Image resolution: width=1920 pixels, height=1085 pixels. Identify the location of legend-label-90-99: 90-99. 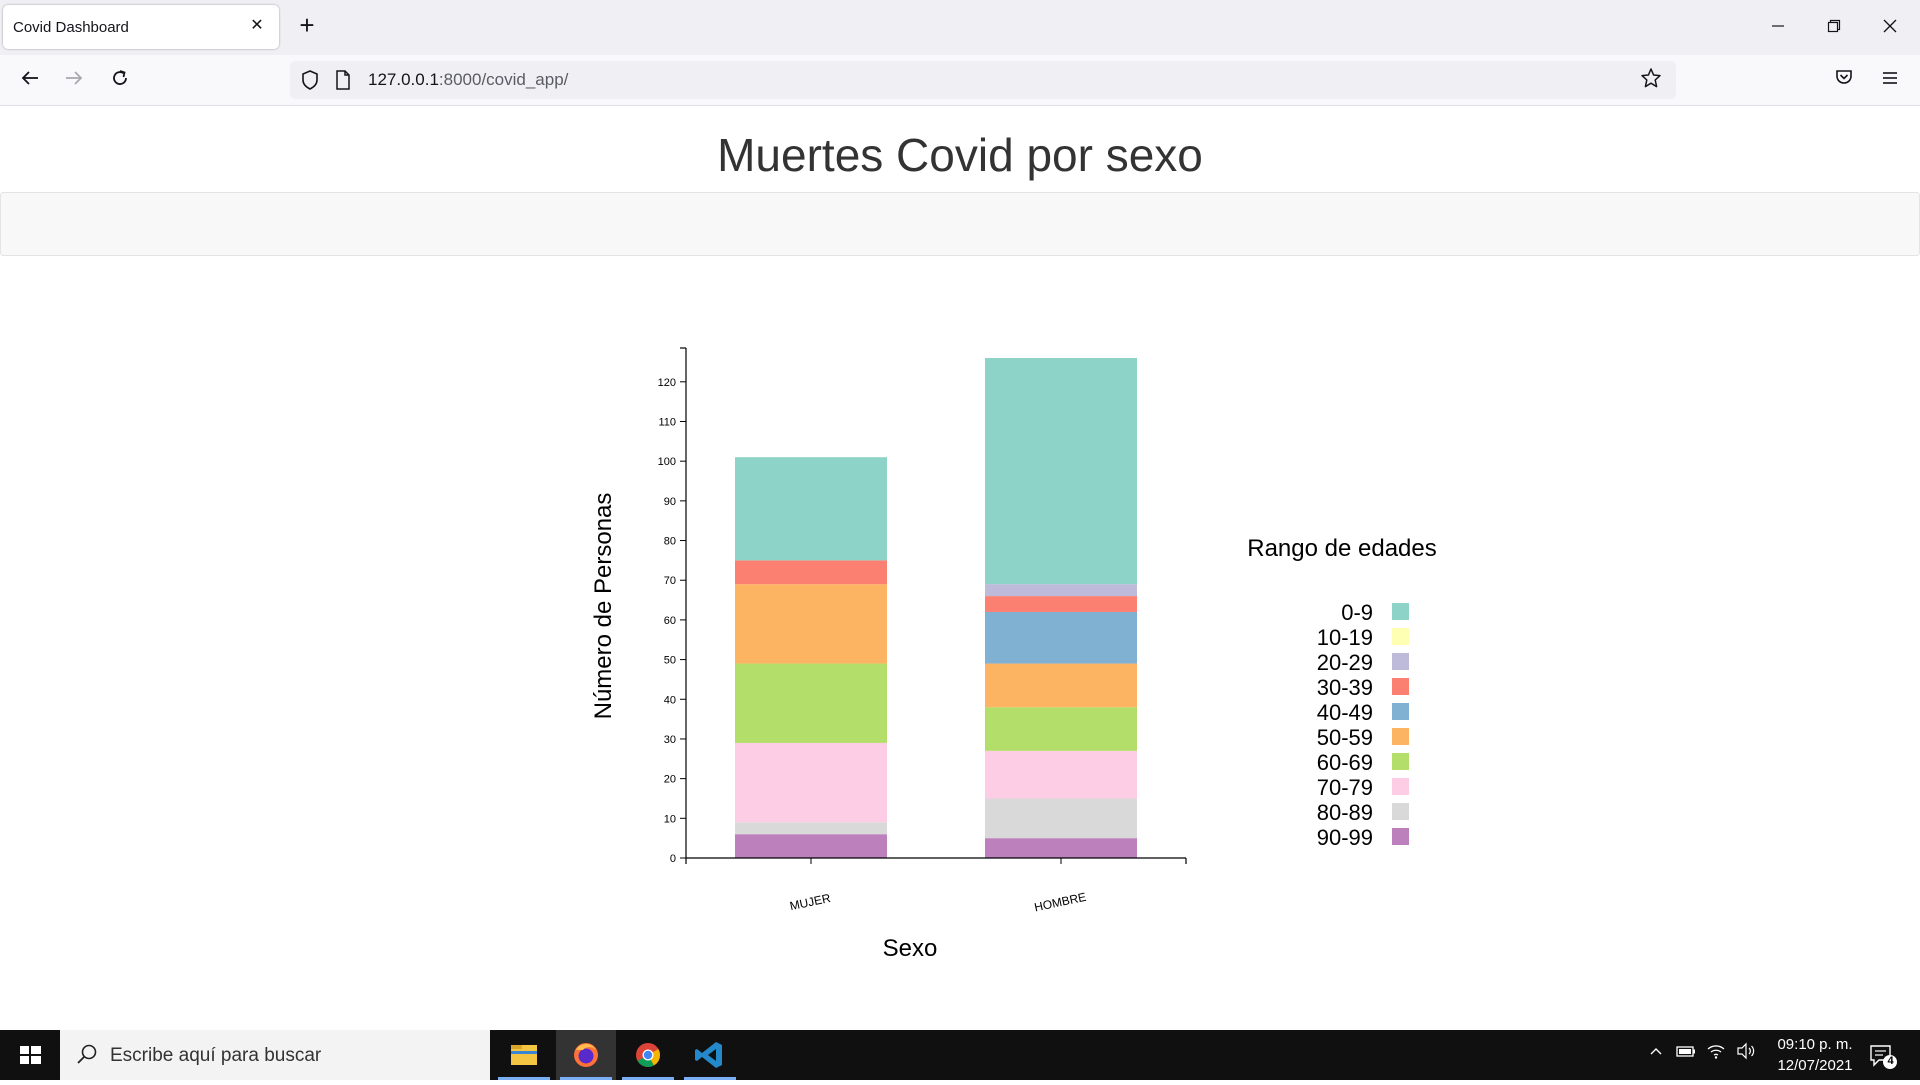
(1345, 837).